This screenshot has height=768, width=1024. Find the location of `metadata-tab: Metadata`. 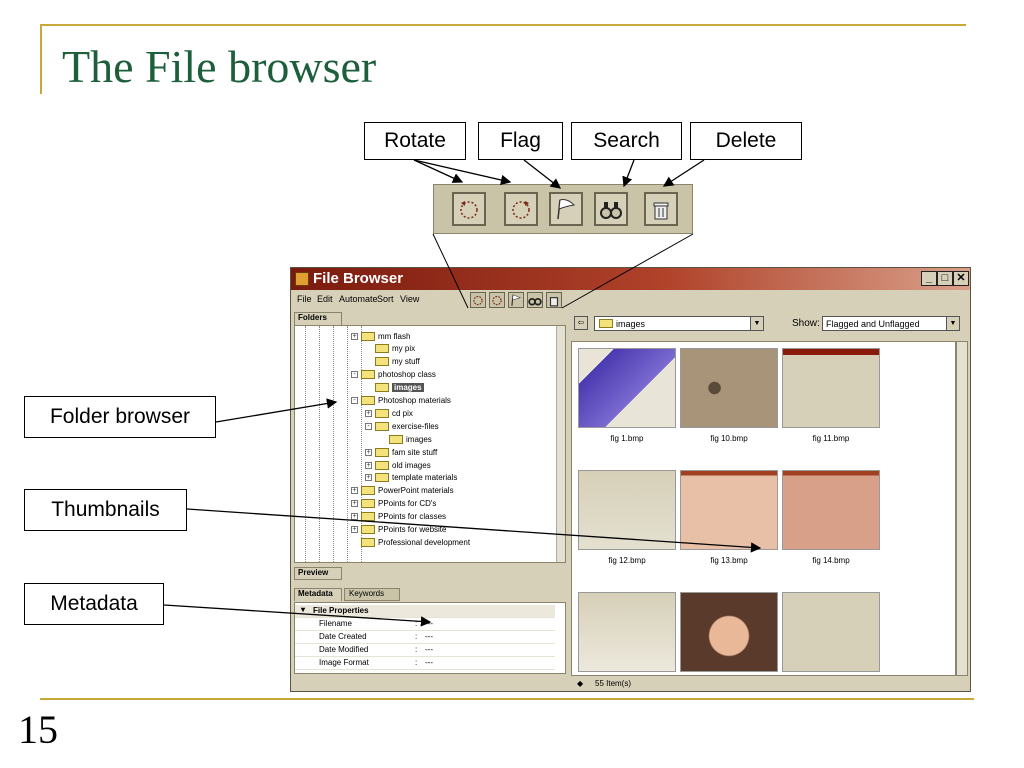

metadata-tab: Metadata is located at coordinates (318, 594).